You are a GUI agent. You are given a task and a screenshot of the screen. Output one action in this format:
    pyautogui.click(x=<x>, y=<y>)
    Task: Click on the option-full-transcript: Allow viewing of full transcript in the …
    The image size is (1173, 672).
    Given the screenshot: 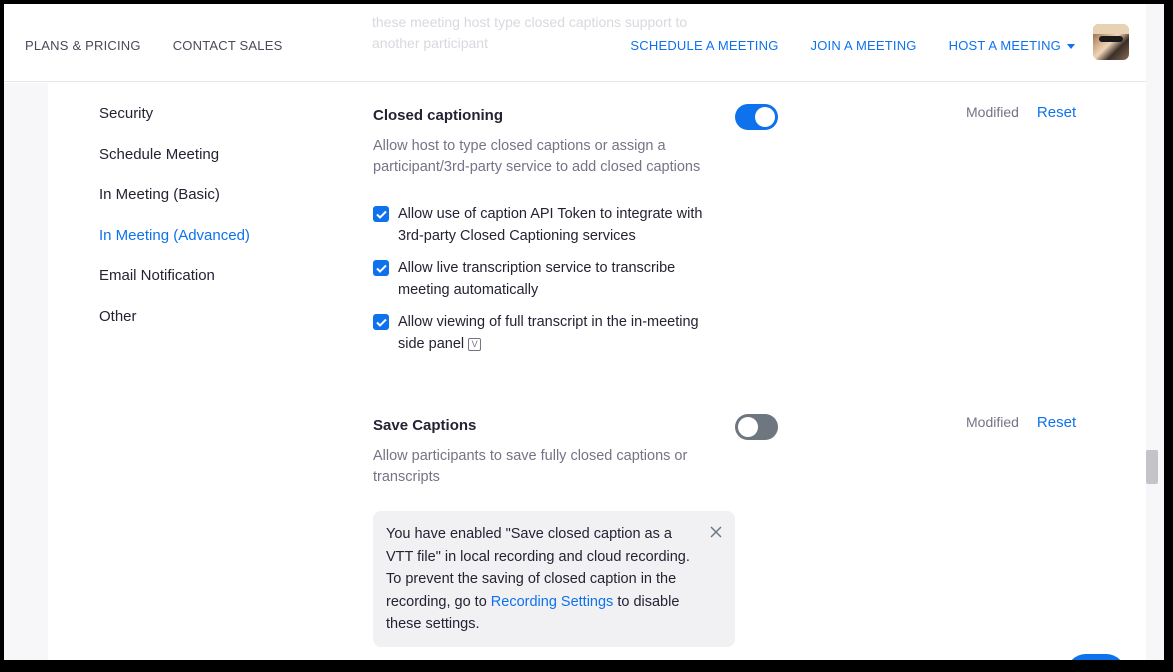 What is the action you would take?
    pyautogui.click(x=548, y=333)
    